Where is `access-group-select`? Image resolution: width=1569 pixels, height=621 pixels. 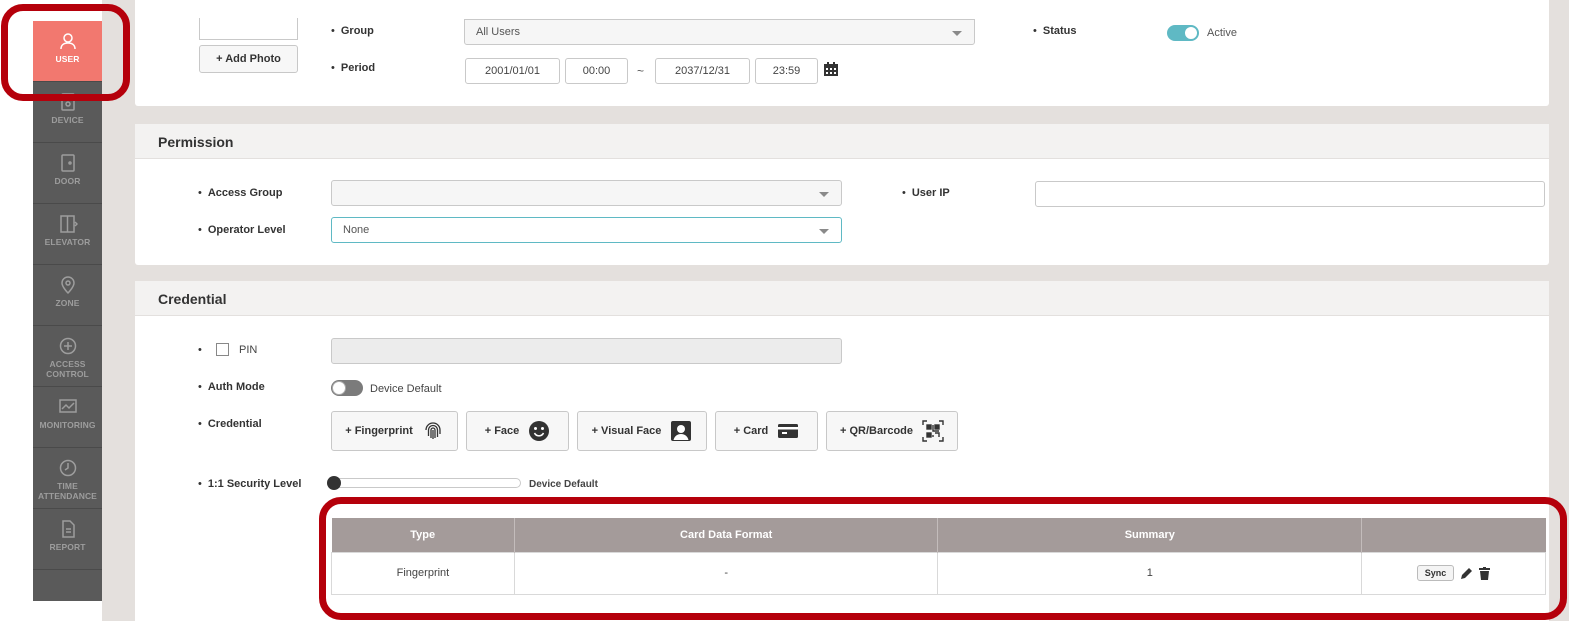 access-group-select is located at coordinates (586, 193).